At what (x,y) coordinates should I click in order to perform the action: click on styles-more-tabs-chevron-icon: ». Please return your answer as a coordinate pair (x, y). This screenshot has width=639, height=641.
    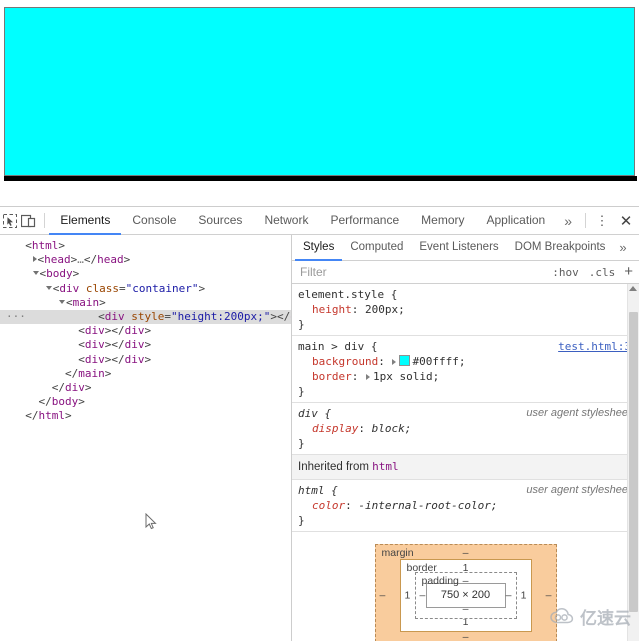
    Looking at the image, I should click on (622, 247).